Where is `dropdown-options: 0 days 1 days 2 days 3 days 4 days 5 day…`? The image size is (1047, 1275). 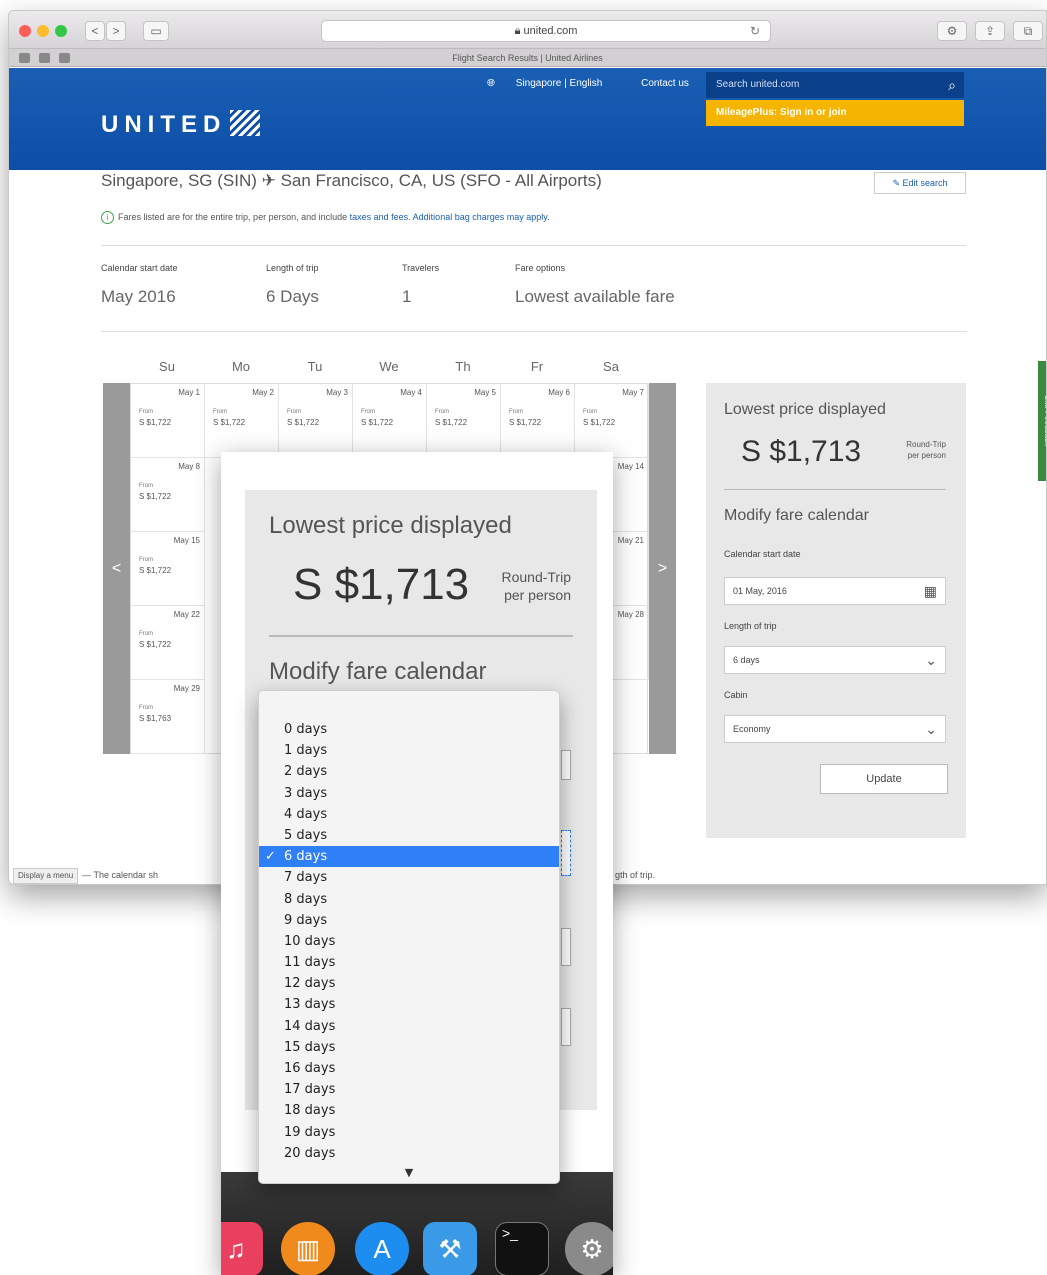
dropdown-options: 0 days 1 days 2 days 3 days 4 days 5 day… is located at coordinates (409, 941).